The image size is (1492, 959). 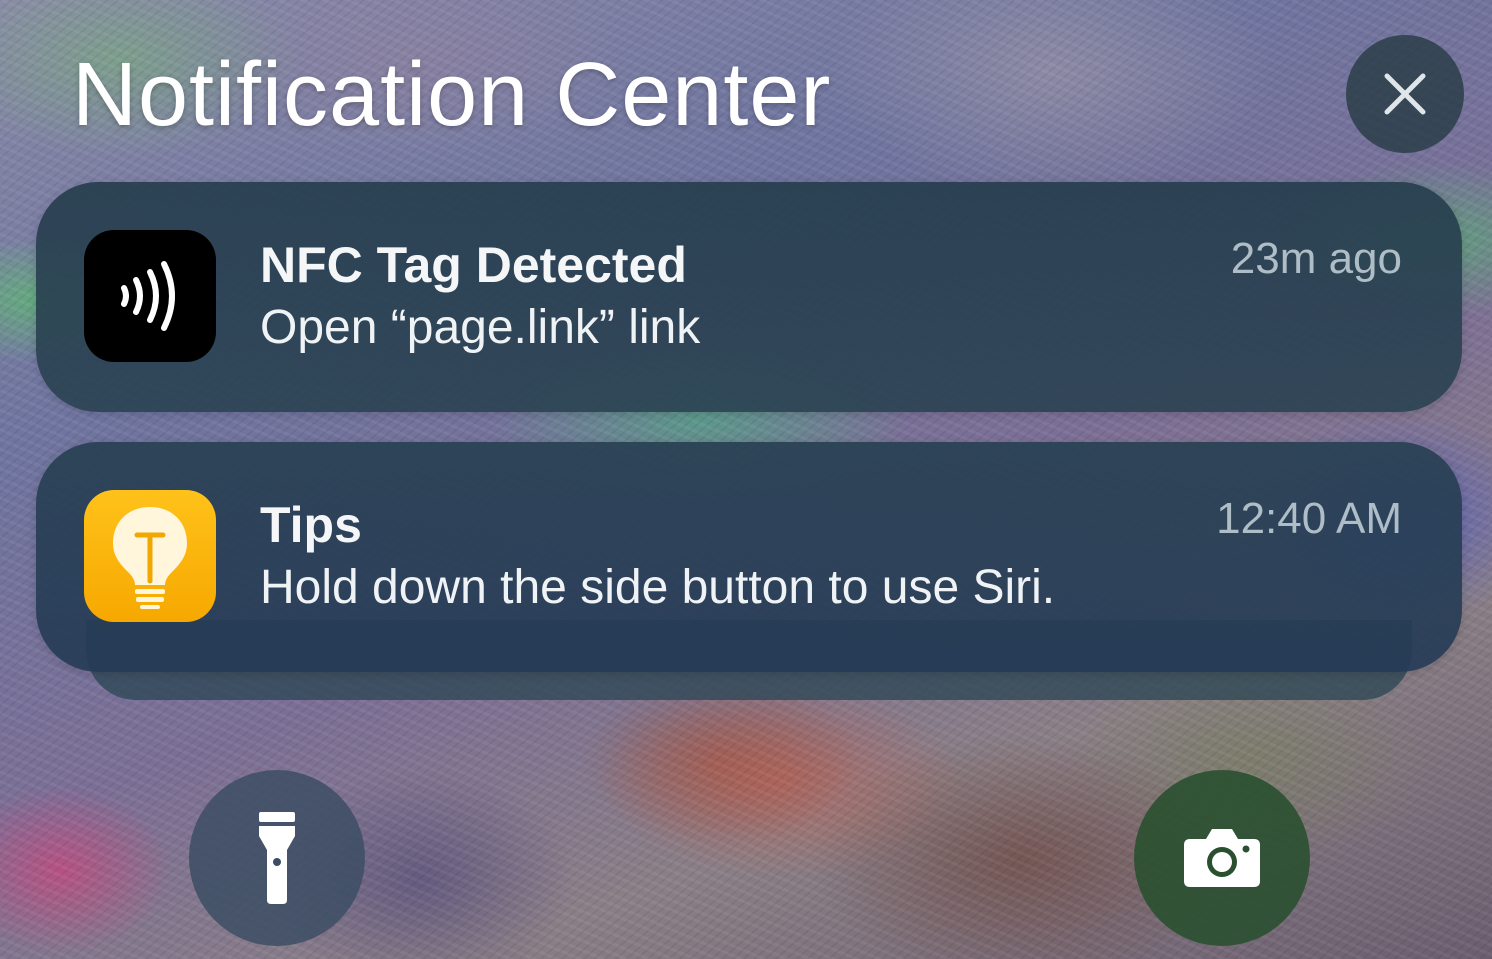 I want to click on nfc-icon, so click(x=148, y=296).